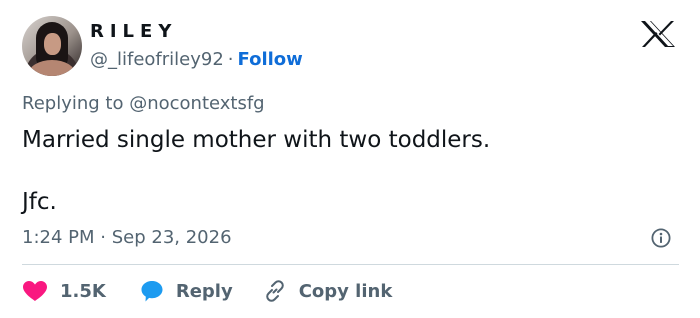 Image resolution: width=700 pixels, height=318 pixels. What do you see at coordinates (52, 68) in the screenshot?
I see `avatar-shoulders` at bounding box center [52, 68].